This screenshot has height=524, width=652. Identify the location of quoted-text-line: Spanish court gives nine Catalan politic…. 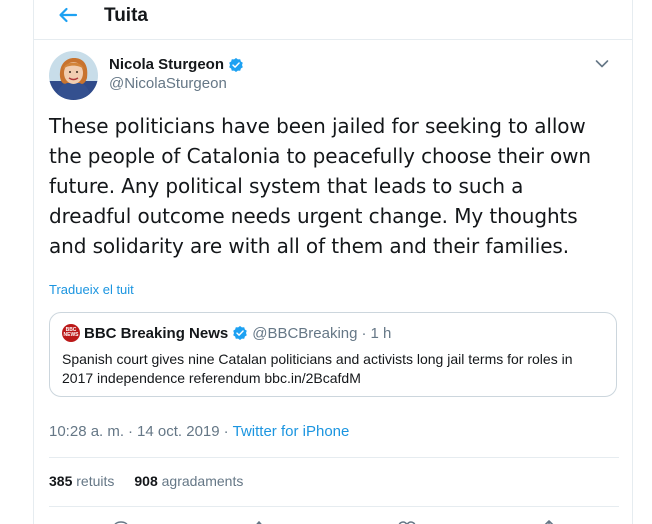
(317, 359).